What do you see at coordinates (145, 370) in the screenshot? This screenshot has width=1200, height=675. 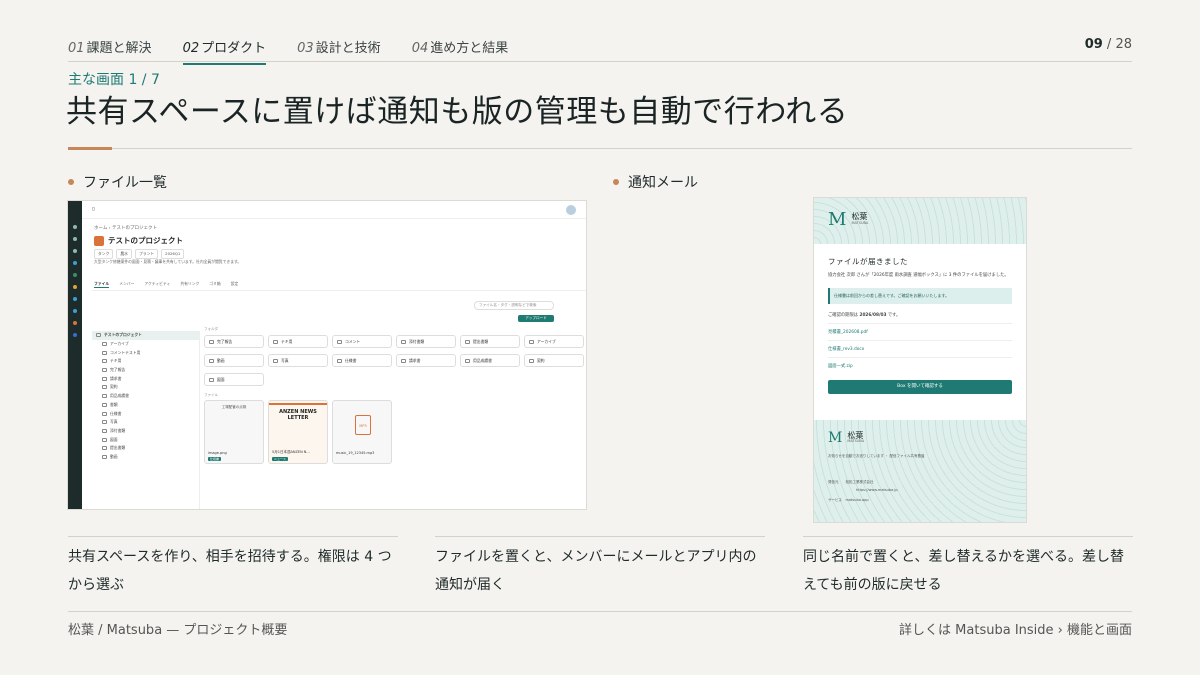 I see `tree-item: 完了報告` at bounding box center [145, 370].